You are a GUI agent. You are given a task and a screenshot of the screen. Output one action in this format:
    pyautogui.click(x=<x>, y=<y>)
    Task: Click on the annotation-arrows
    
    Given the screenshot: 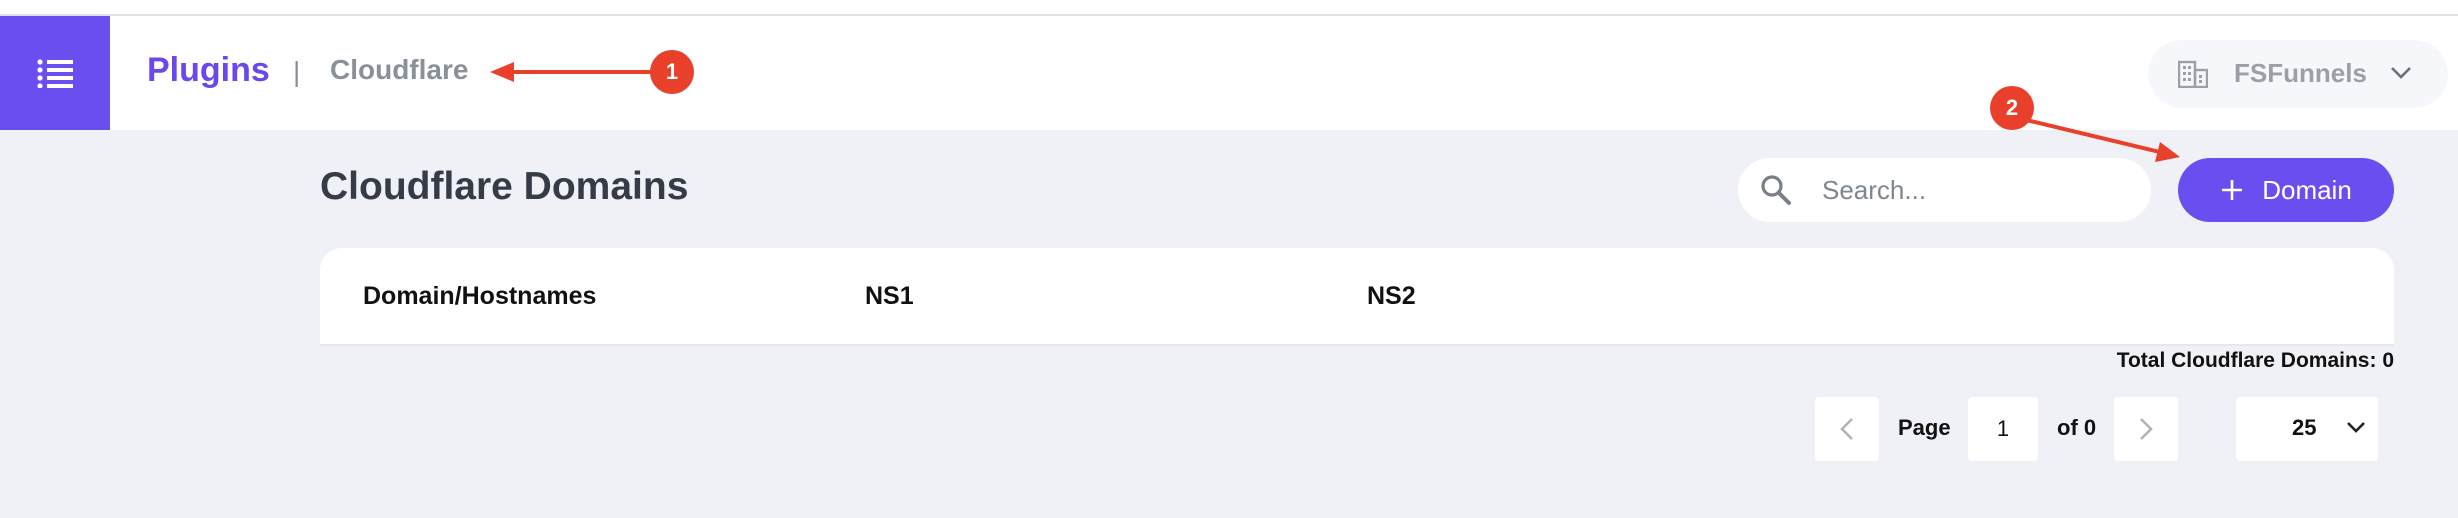 What is the action you would take?
    pyautogui.click(x=1335, y=112)
    